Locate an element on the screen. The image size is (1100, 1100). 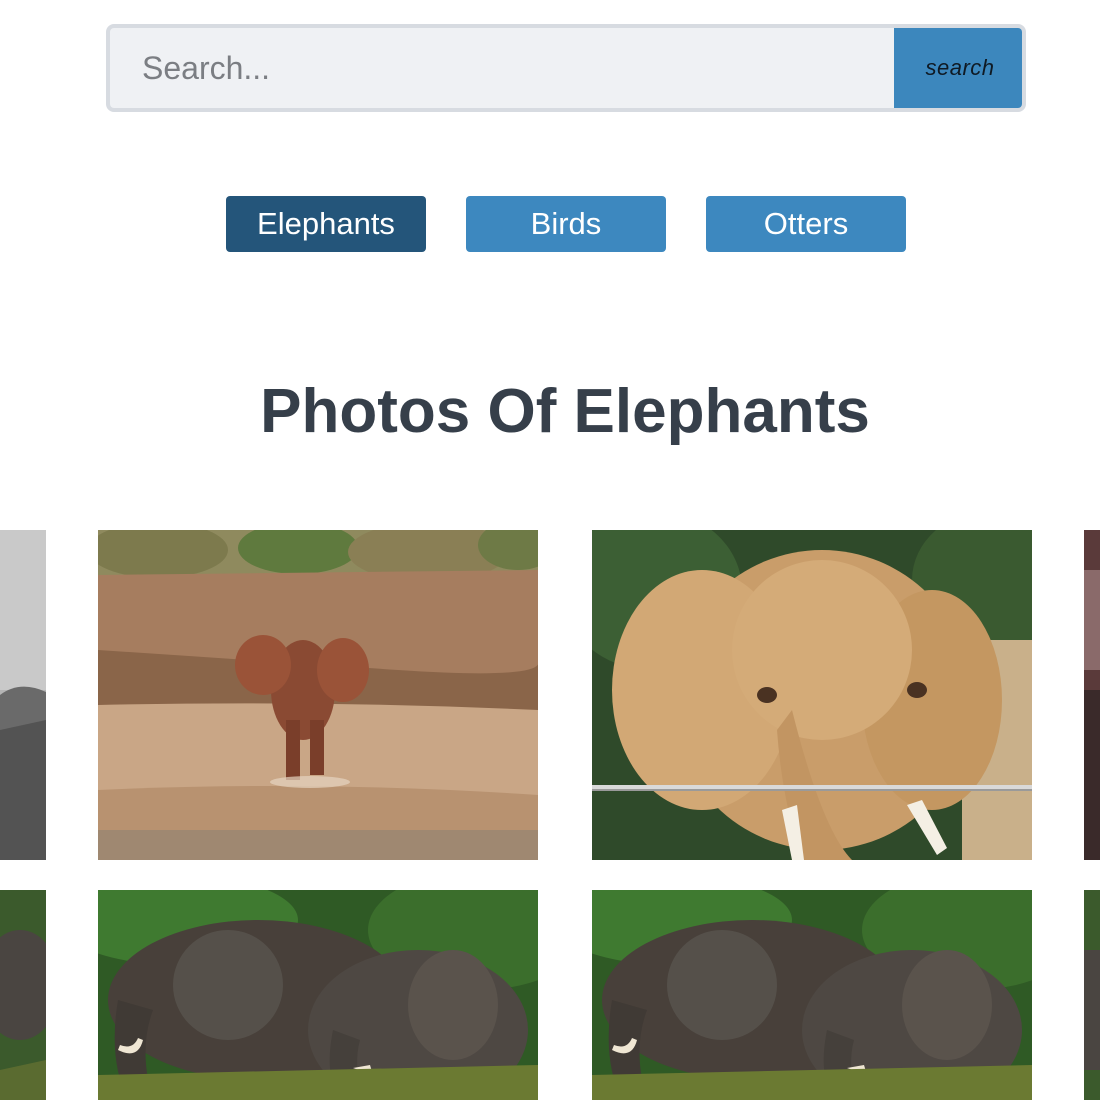
category-tabs: Elephants Birds Otters is located at coordinates (566, 224).